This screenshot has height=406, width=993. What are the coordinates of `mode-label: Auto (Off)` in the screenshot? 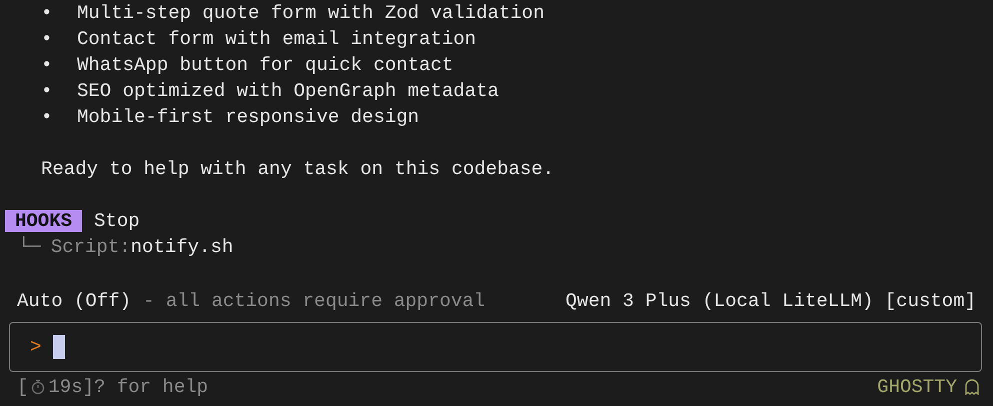 It's located at (74, 301).